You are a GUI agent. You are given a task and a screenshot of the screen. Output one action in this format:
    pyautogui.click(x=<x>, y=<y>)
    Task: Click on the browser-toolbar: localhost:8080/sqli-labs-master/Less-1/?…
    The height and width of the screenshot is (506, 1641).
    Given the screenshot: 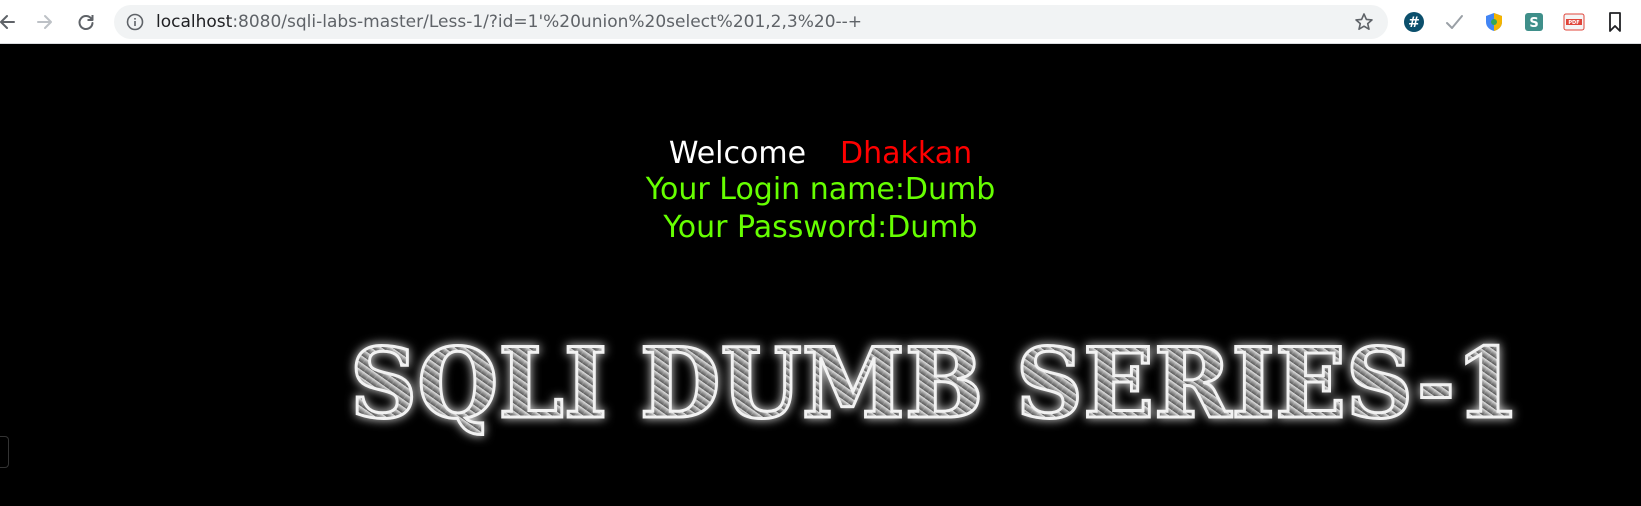 What is the action you would take?
    pyautogui.click(x=820, y=22)
    